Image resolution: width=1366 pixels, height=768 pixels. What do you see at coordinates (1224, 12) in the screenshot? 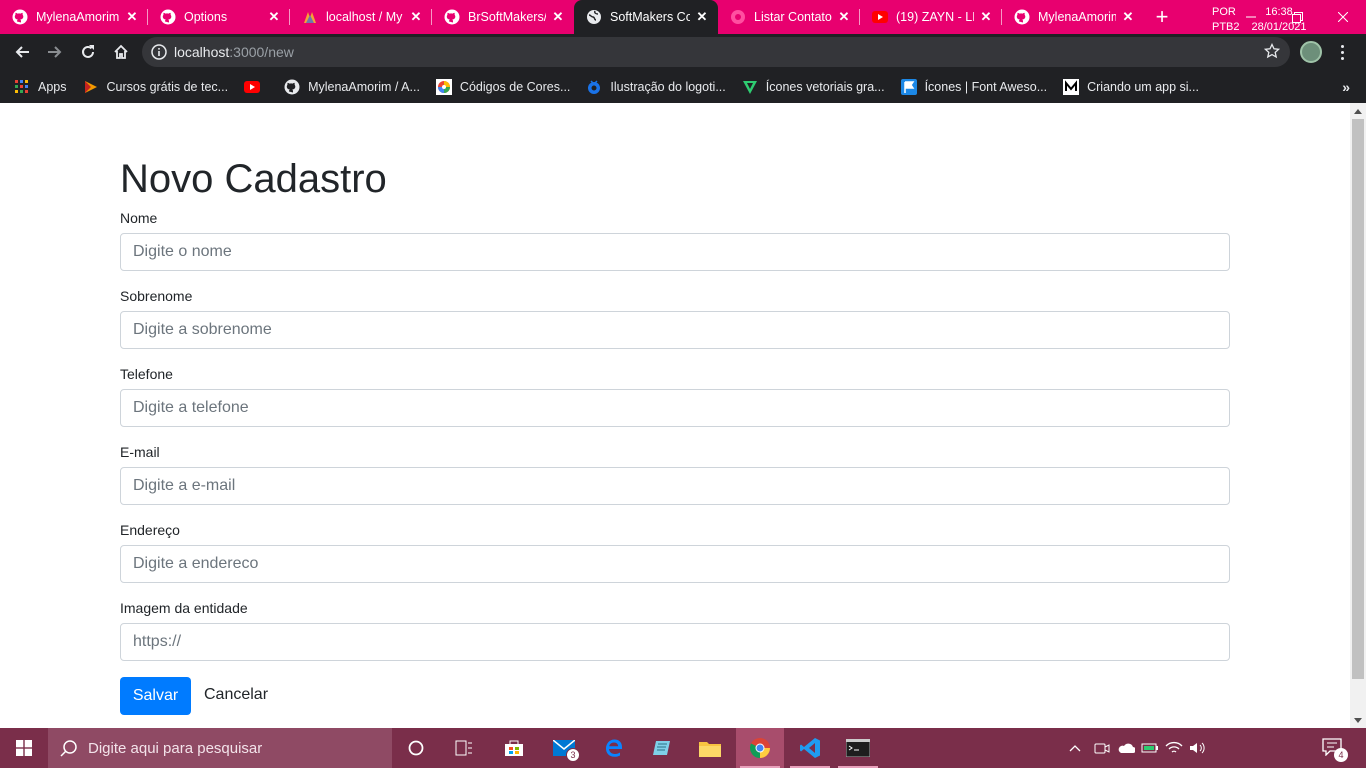
I see `language-code: POR` at bounding box center [1224, 12].